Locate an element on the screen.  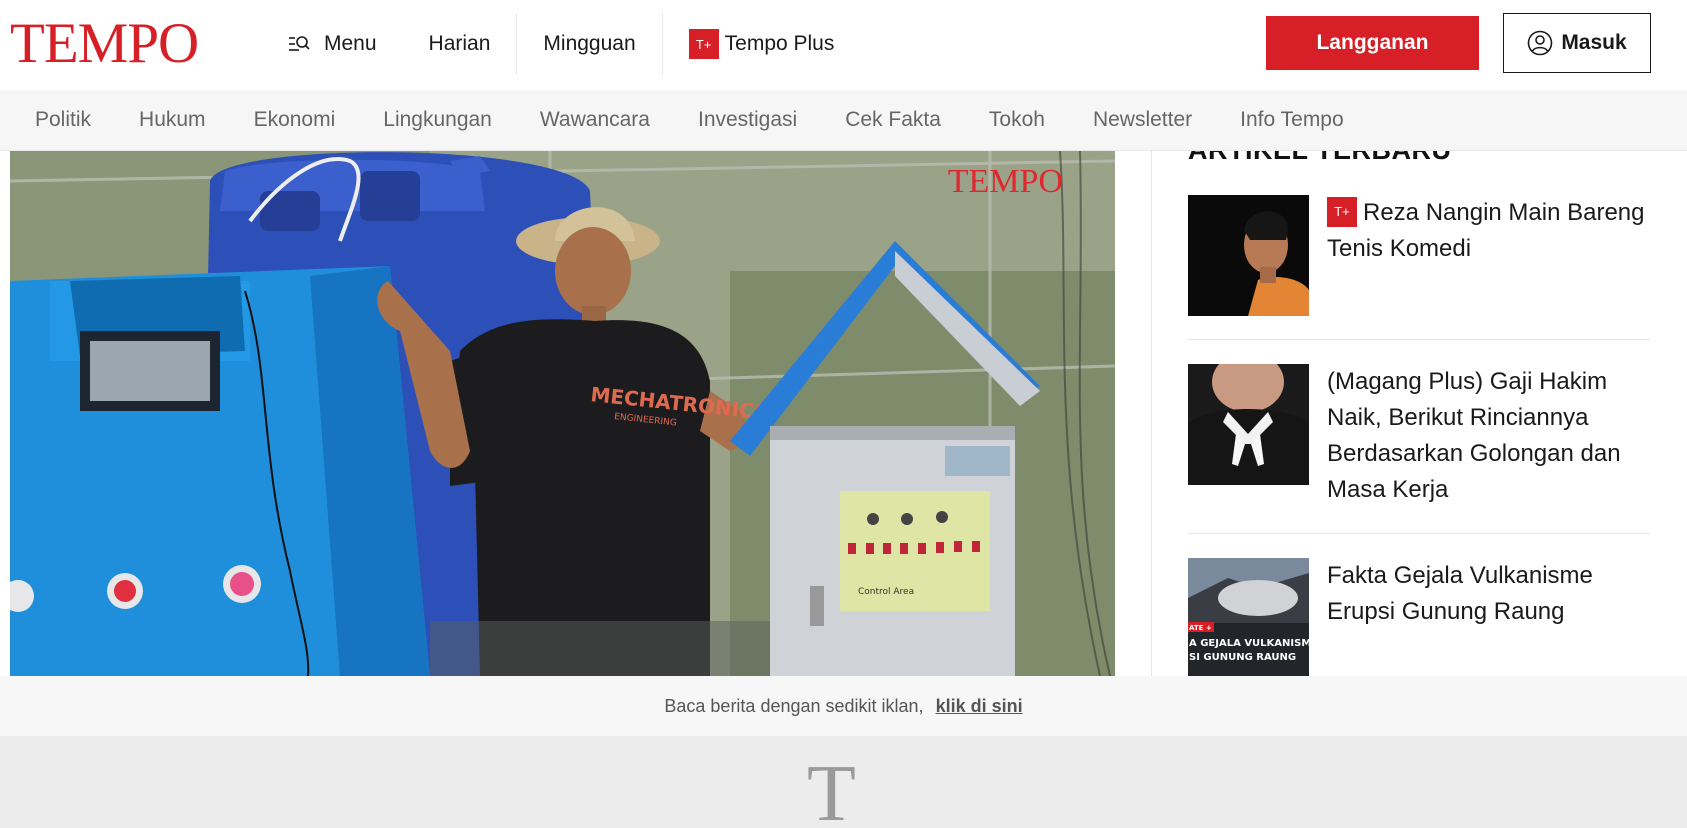
sidebar-title: ARTIKEL TERBARU is located at coordinates (1320, 158).